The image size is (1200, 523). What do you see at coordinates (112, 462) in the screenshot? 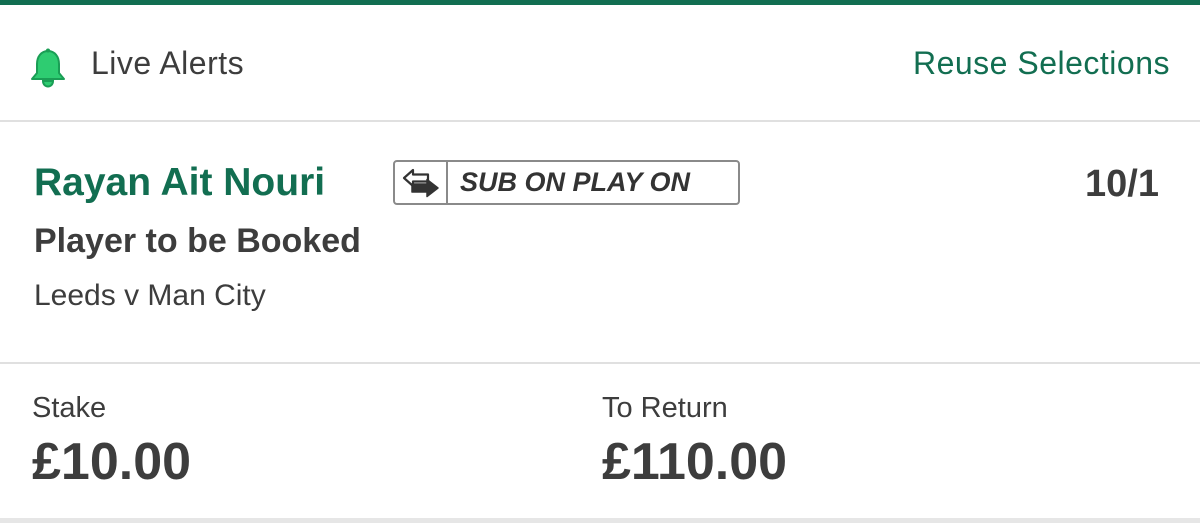
I see `stake-value: £10.00` at bounding box center [112, 462].